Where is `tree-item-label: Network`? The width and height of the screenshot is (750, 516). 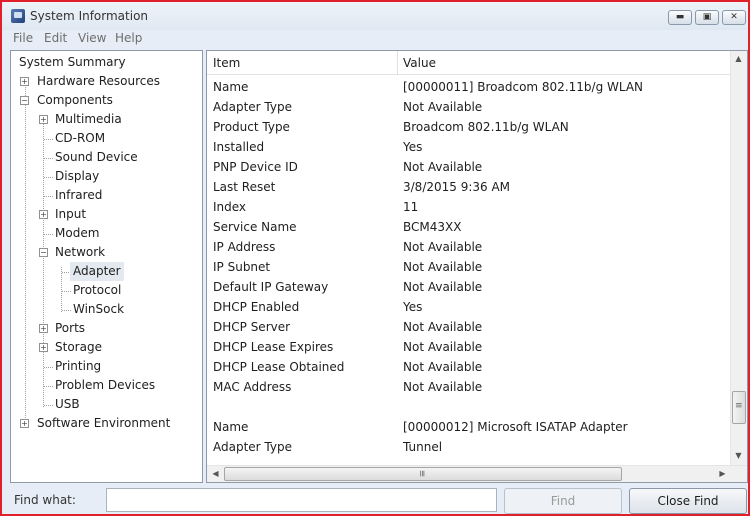 tree-item-label: Network is located at coordinates (80, 252).